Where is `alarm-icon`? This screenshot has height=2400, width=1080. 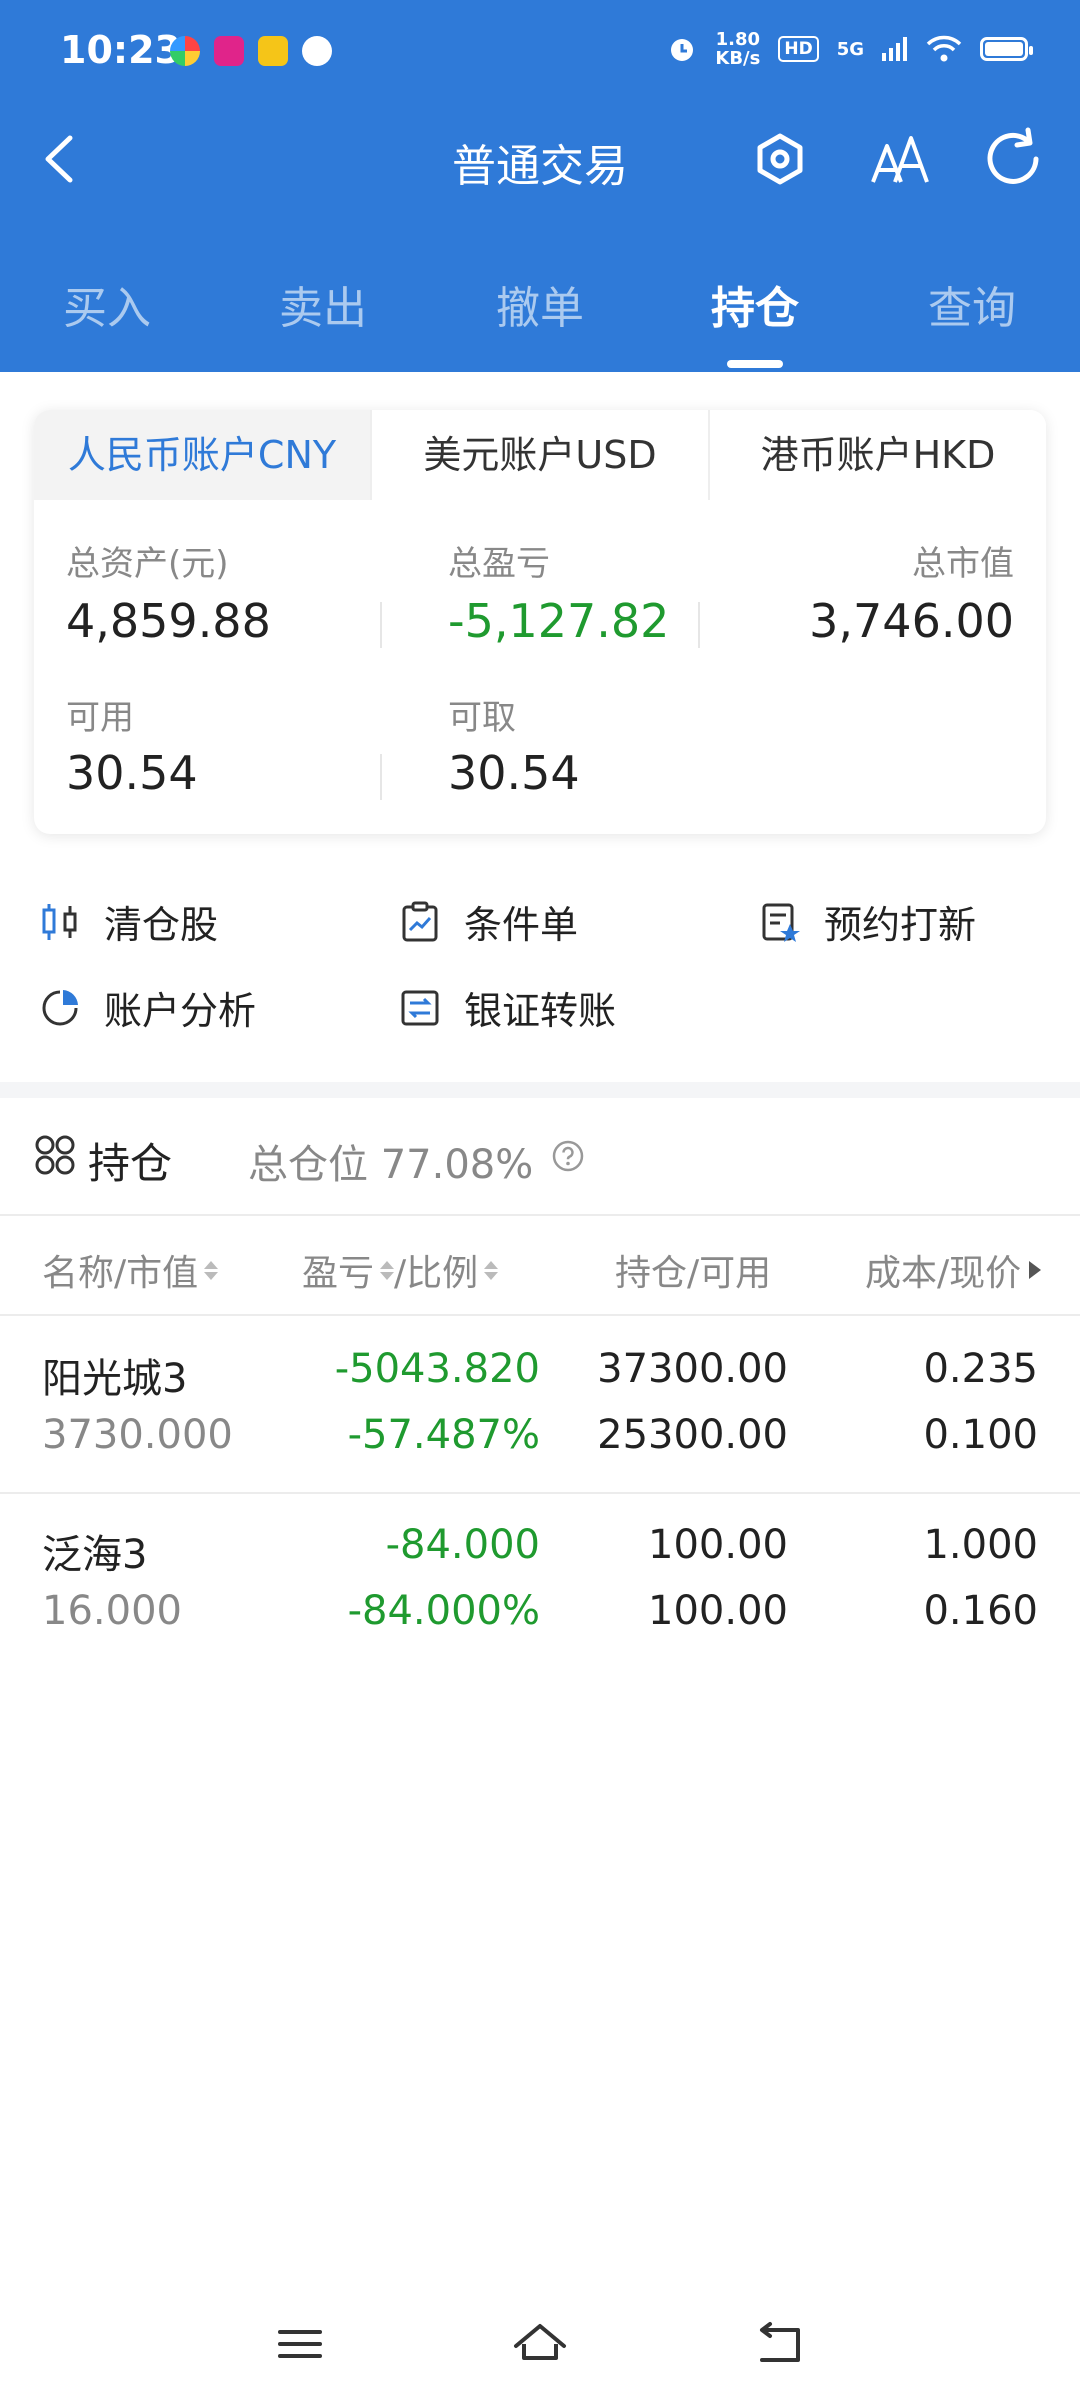
alarm-icon is located at coordinates (682, 50).